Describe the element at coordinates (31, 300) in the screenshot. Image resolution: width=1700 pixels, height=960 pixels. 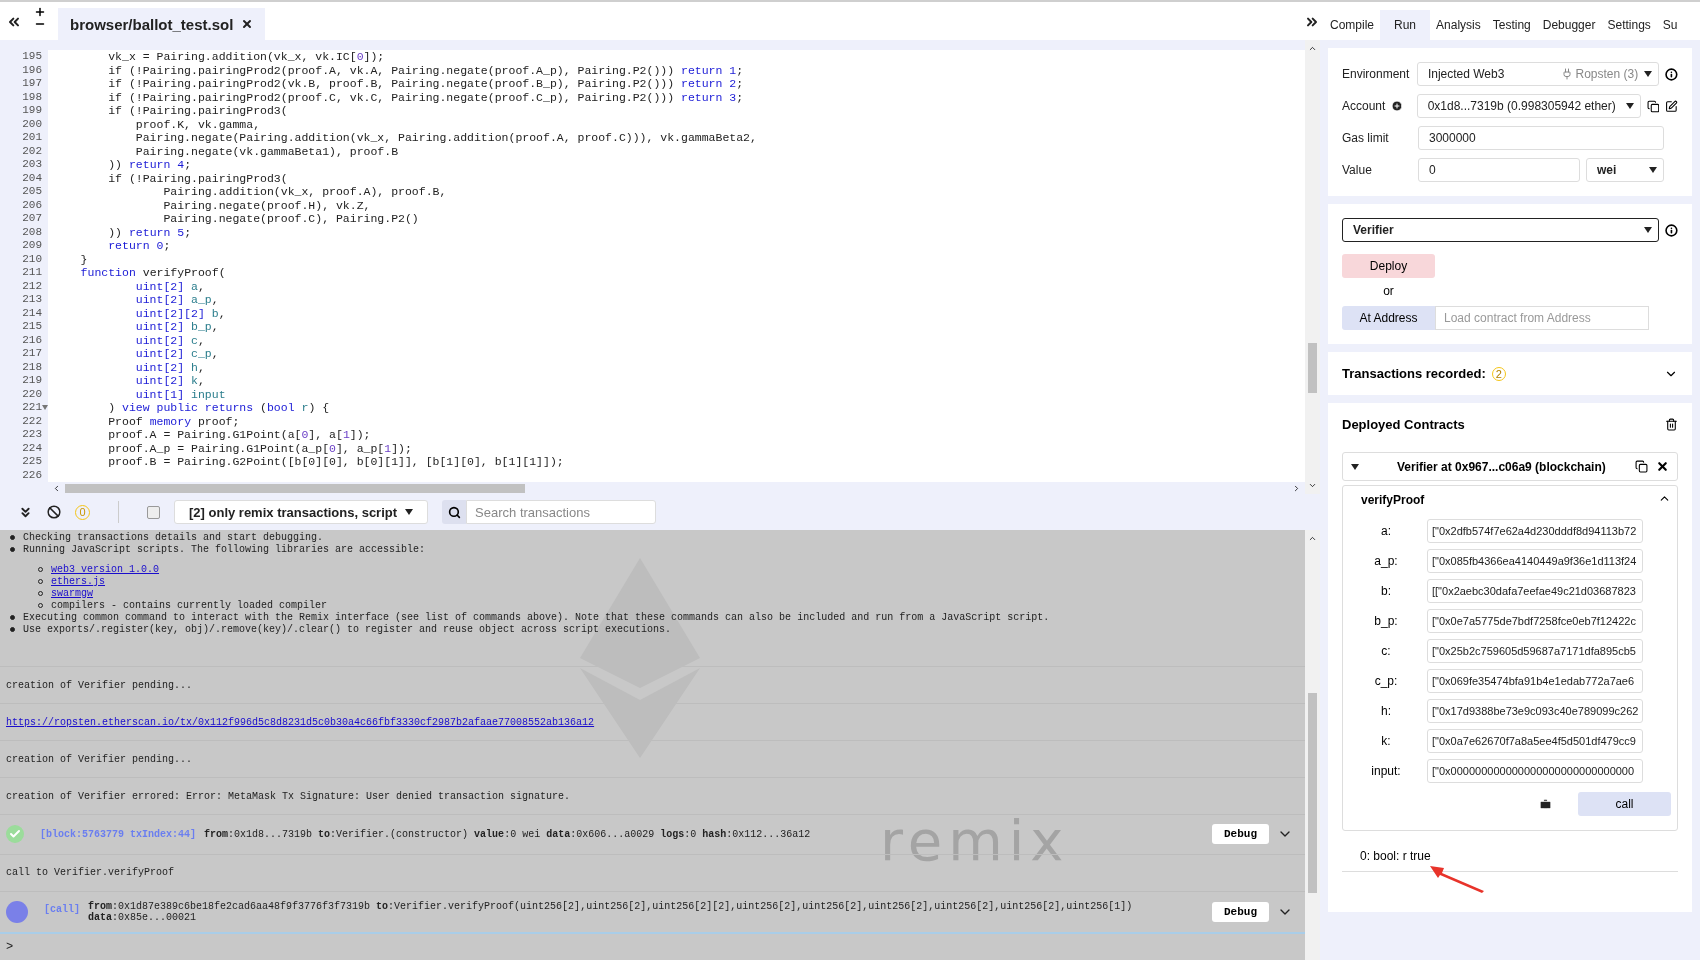
I see `line-number: 213` at that location.